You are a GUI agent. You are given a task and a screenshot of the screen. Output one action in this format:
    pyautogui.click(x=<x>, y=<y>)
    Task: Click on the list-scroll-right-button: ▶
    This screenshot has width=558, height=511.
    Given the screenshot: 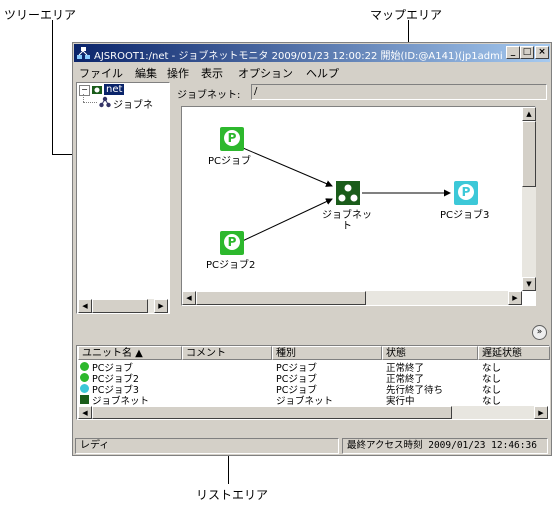 What is the action you would take?
    pyautogui.click(x=541, y=412)
    